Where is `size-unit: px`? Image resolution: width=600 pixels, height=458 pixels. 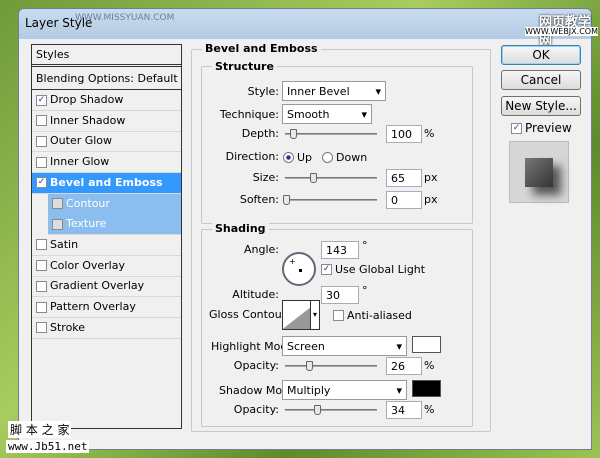 size-unit: px is located at coordinates (431, 177).